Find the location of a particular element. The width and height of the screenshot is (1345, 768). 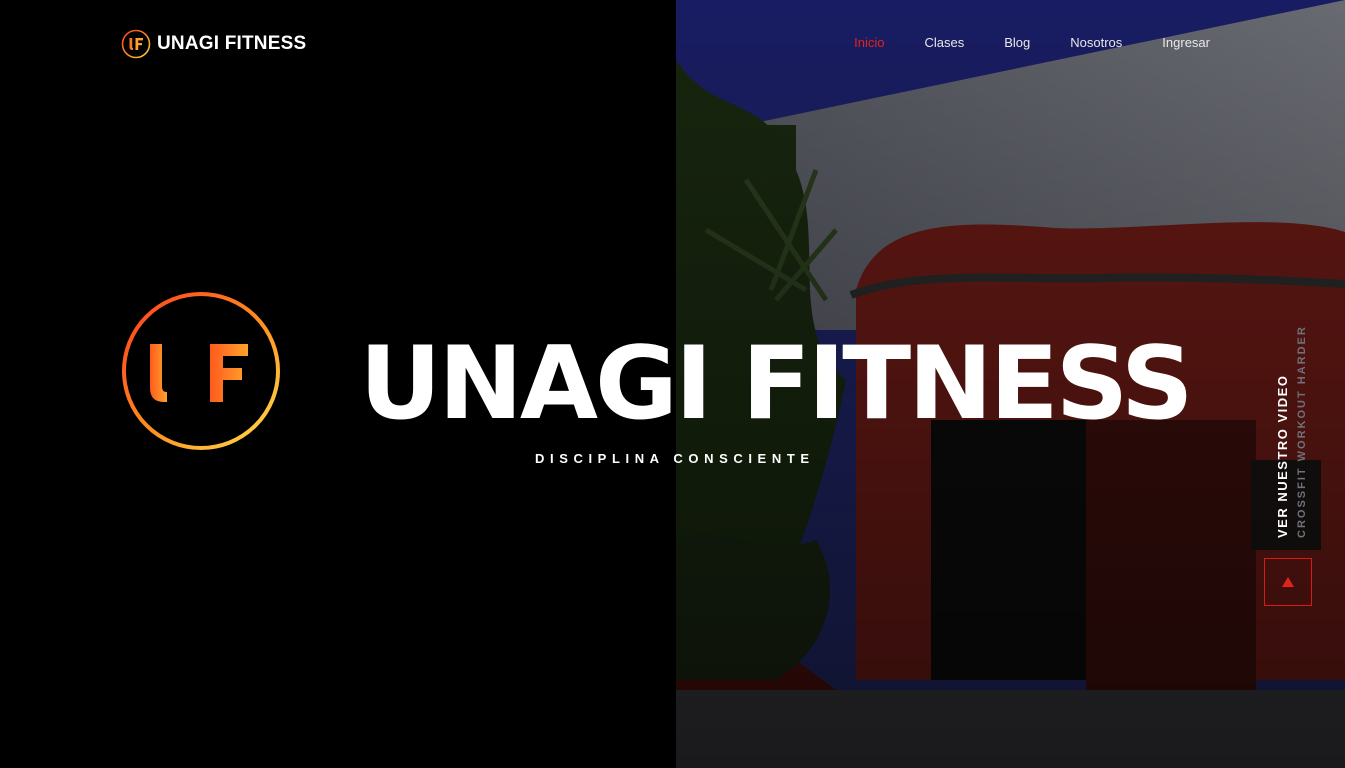

scroll-top-button is located at coordinates (1288, 582).